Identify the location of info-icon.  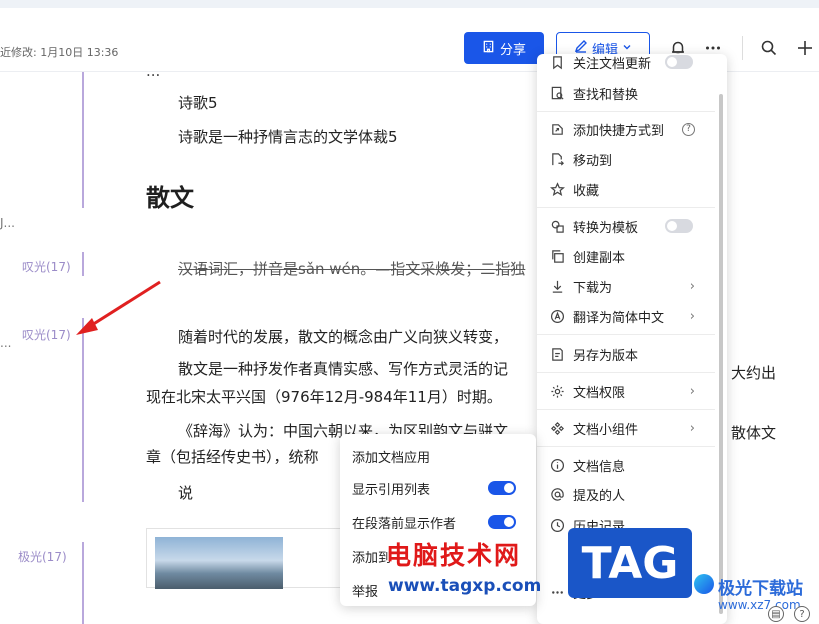
(557, 465).